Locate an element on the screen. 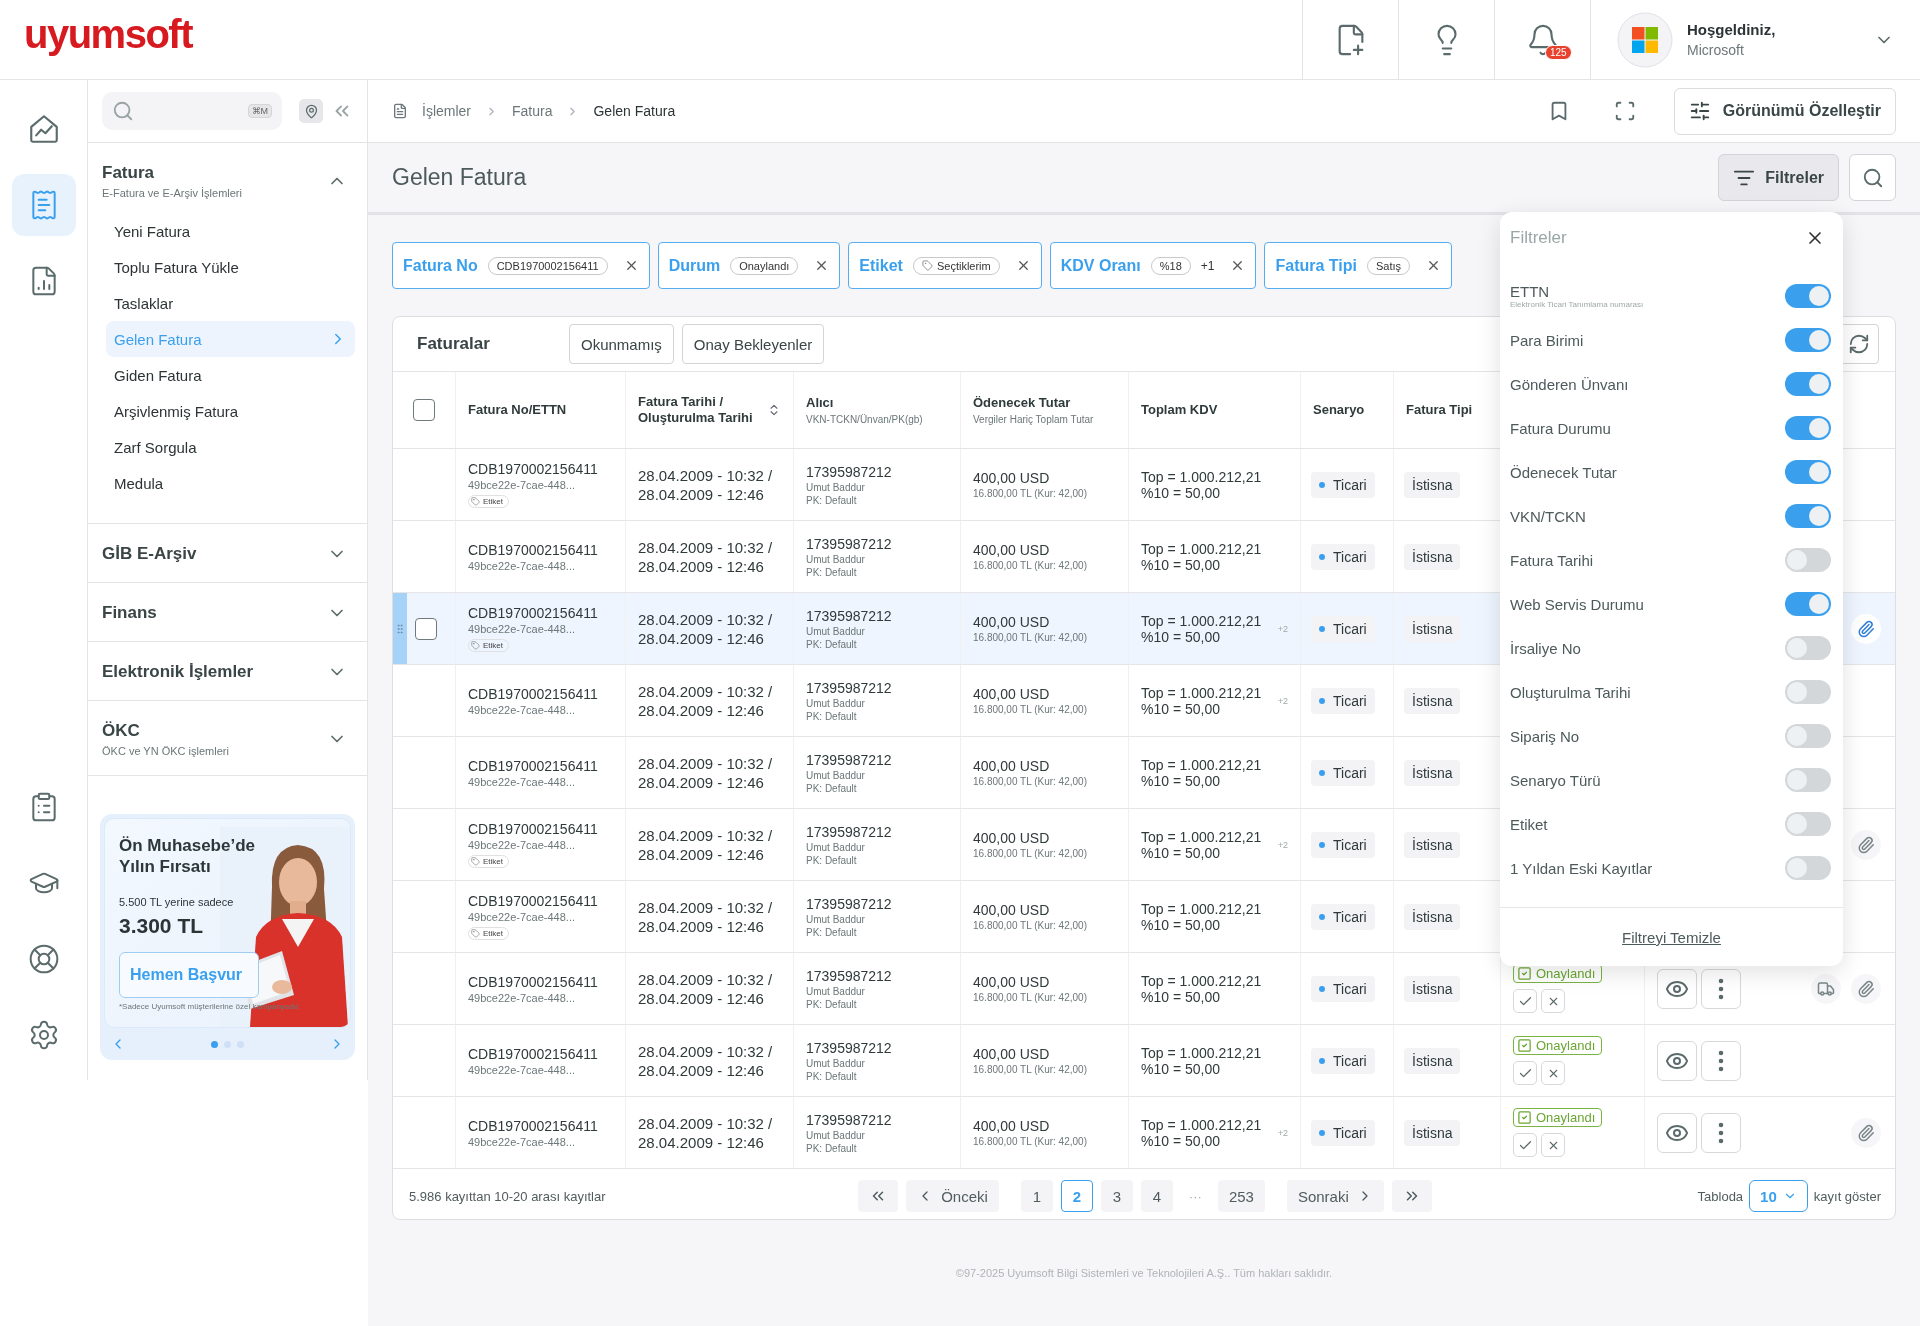 Image resolution: width=1920 pixels, height=1326 pixels. page-button: 4 is located at coordinates (1156, 1196).